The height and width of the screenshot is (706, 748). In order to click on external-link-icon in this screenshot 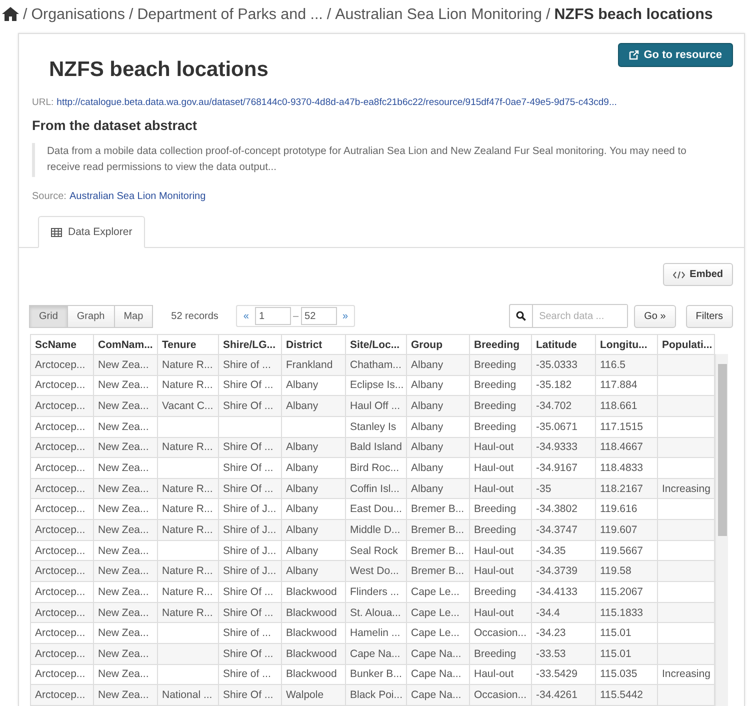, I will do `click(633, 55)`.